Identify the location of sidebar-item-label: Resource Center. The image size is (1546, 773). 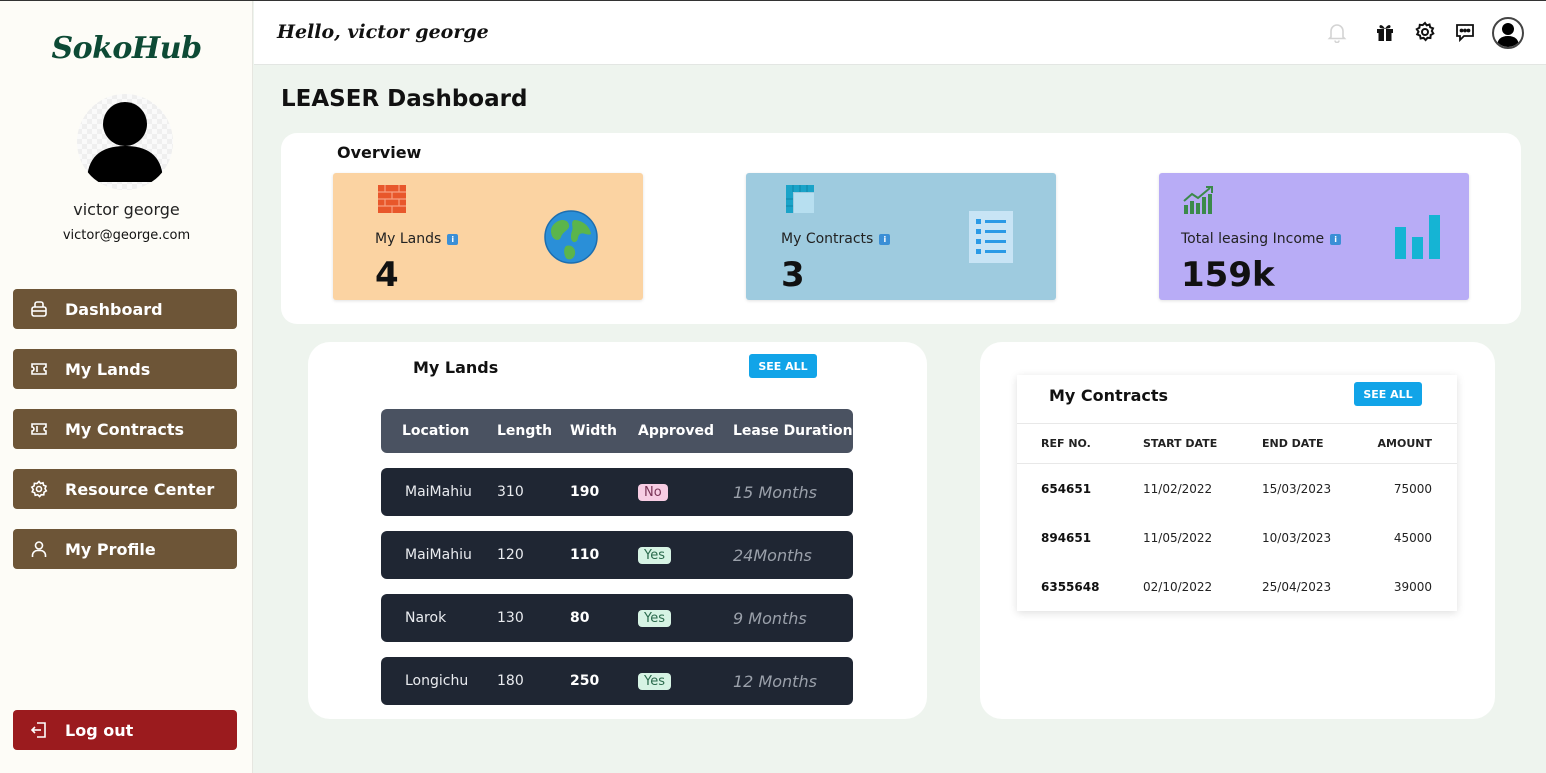
(140, 489).